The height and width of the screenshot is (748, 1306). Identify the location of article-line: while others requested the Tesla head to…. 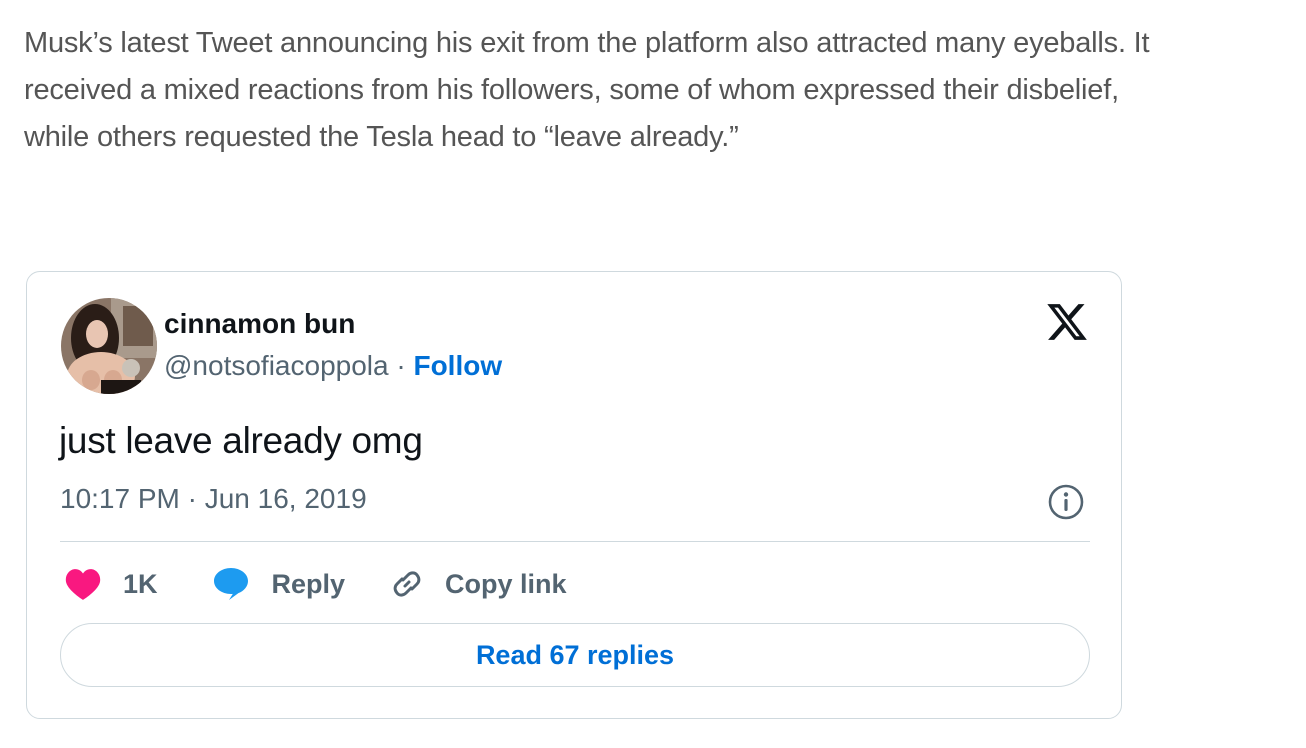
(381, 137).